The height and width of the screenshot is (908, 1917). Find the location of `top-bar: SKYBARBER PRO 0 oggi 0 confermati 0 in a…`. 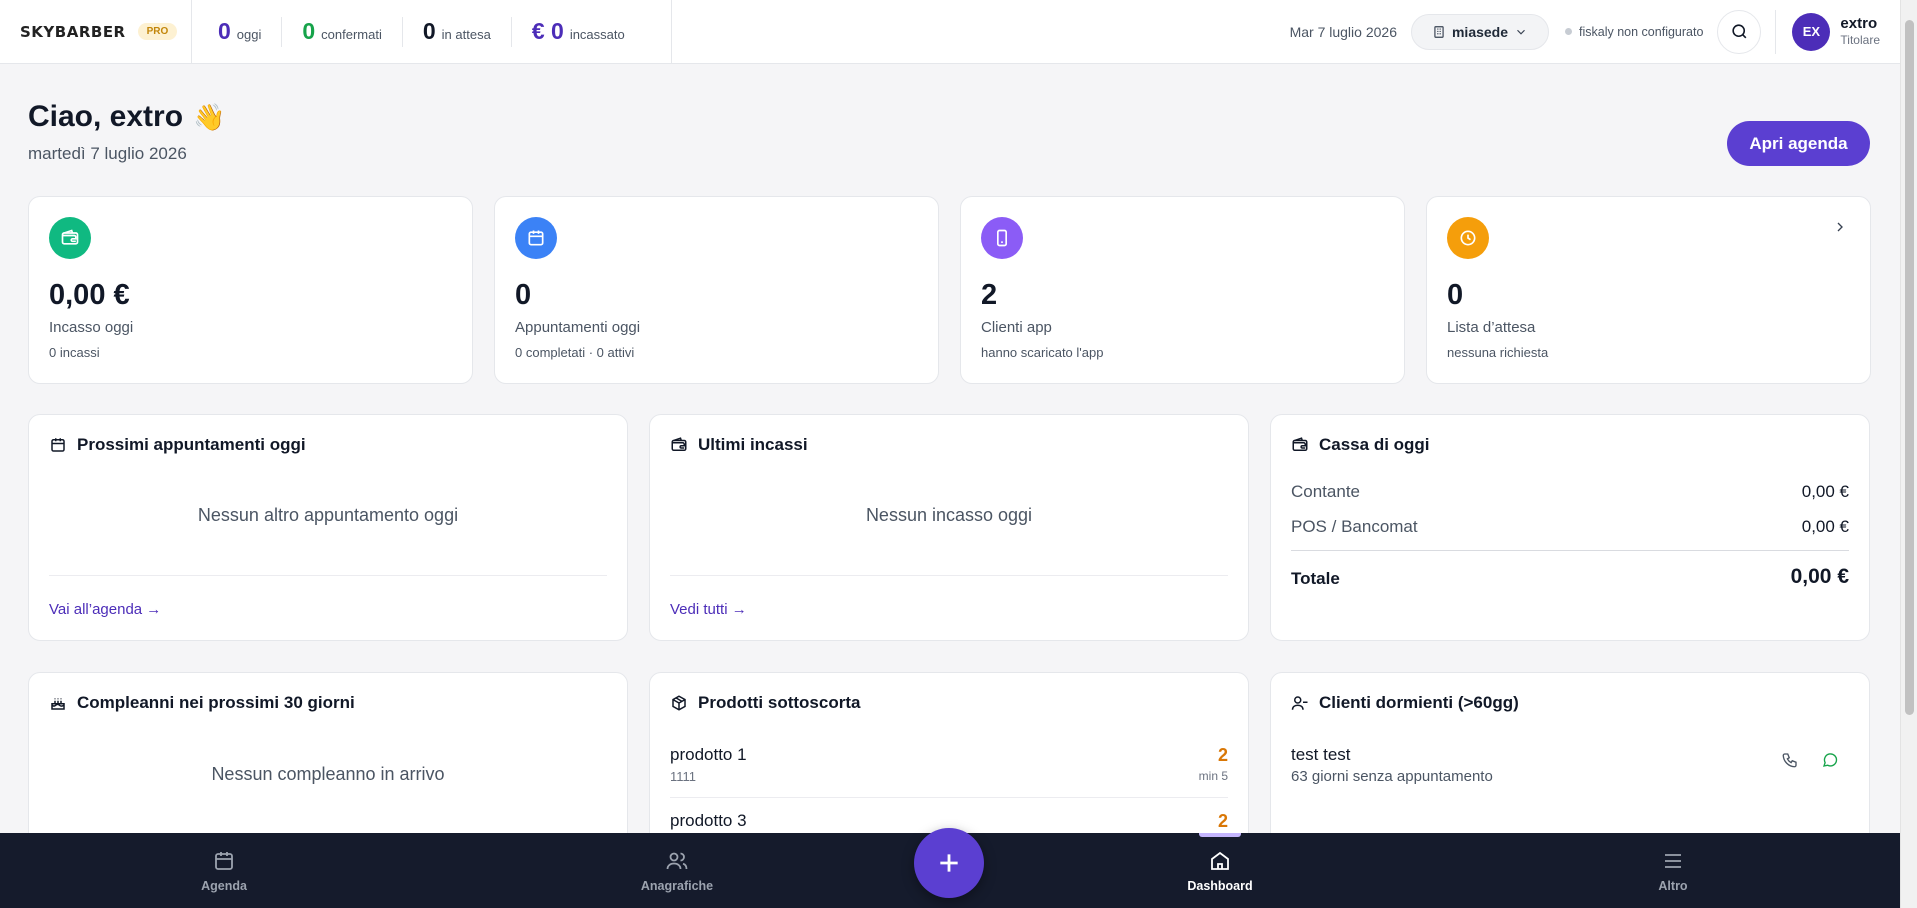

top-bar: SKYBARBER PRO 0 oggi 0 confermati 0 in a… is located at coordinates (950, 32).